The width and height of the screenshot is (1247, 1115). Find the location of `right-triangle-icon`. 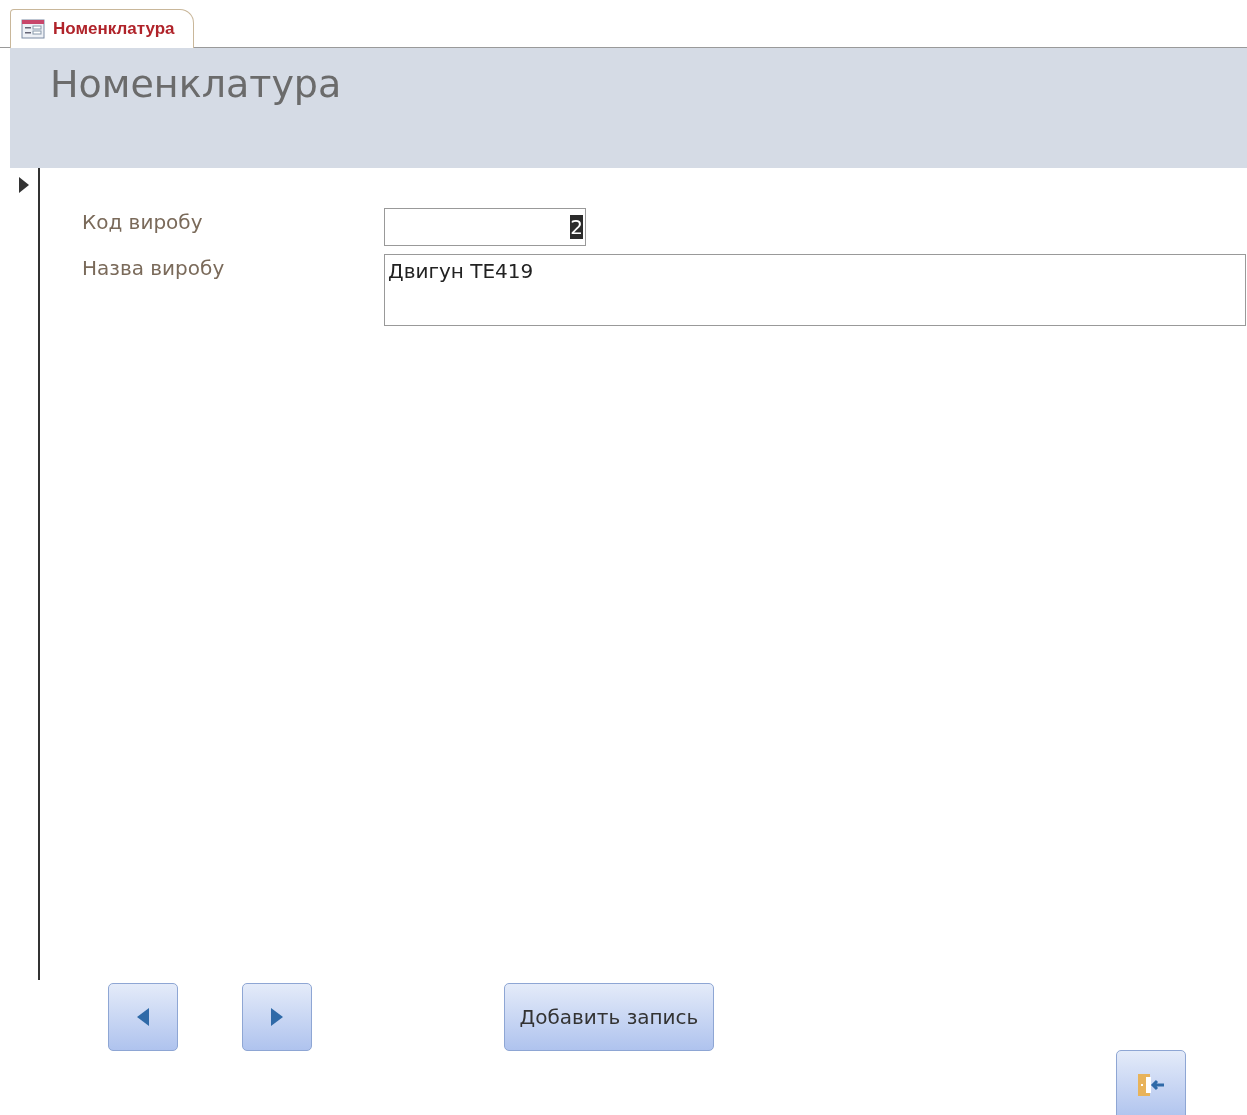

right-triangle-icon is located at coordinates (277, 1017).